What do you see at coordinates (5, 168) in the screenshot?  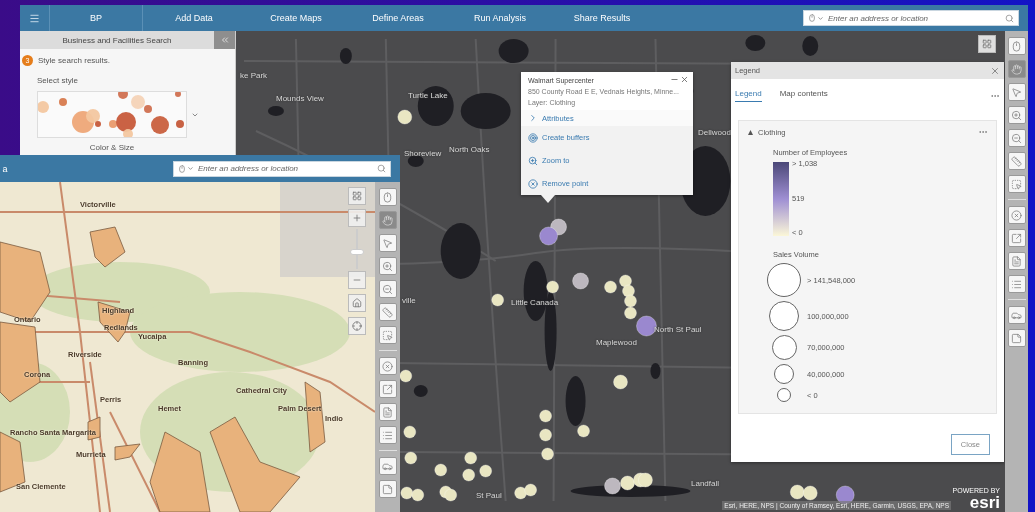 I see `nav-item: a` at bounding box center [5, 168].